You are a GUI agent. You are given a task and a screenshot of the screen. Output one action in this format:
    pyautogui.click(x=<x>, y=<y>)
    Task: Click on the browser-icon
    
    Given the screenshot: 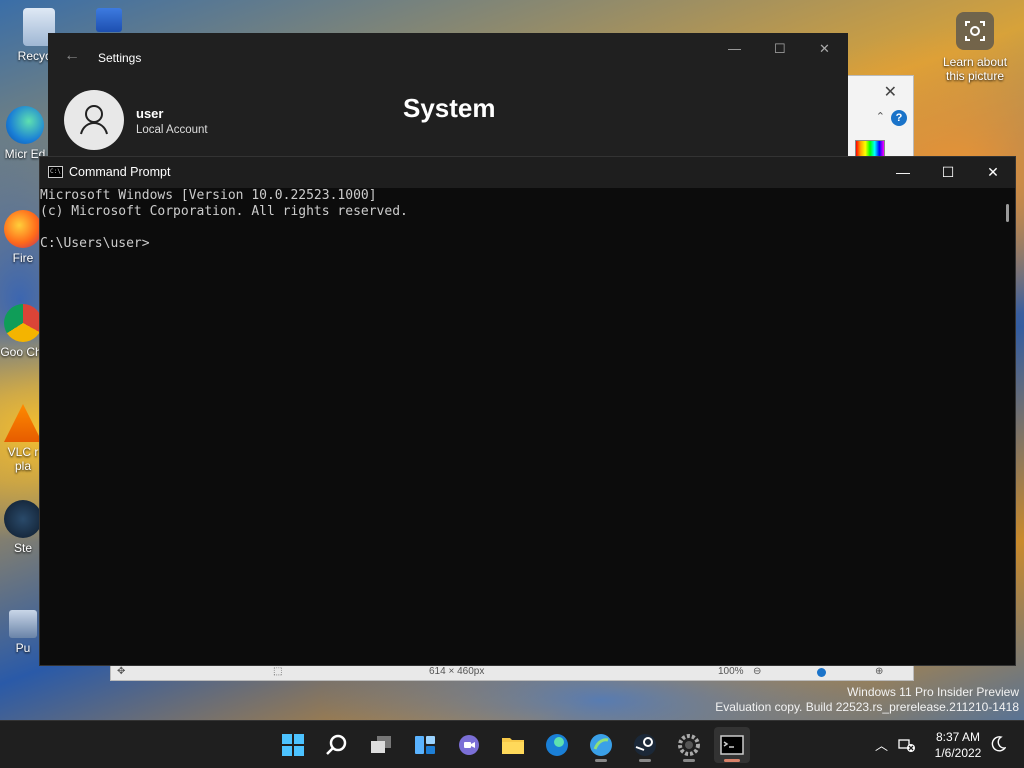 What is the action you would take?
    pyautogui.click(x=601, y=745)
    